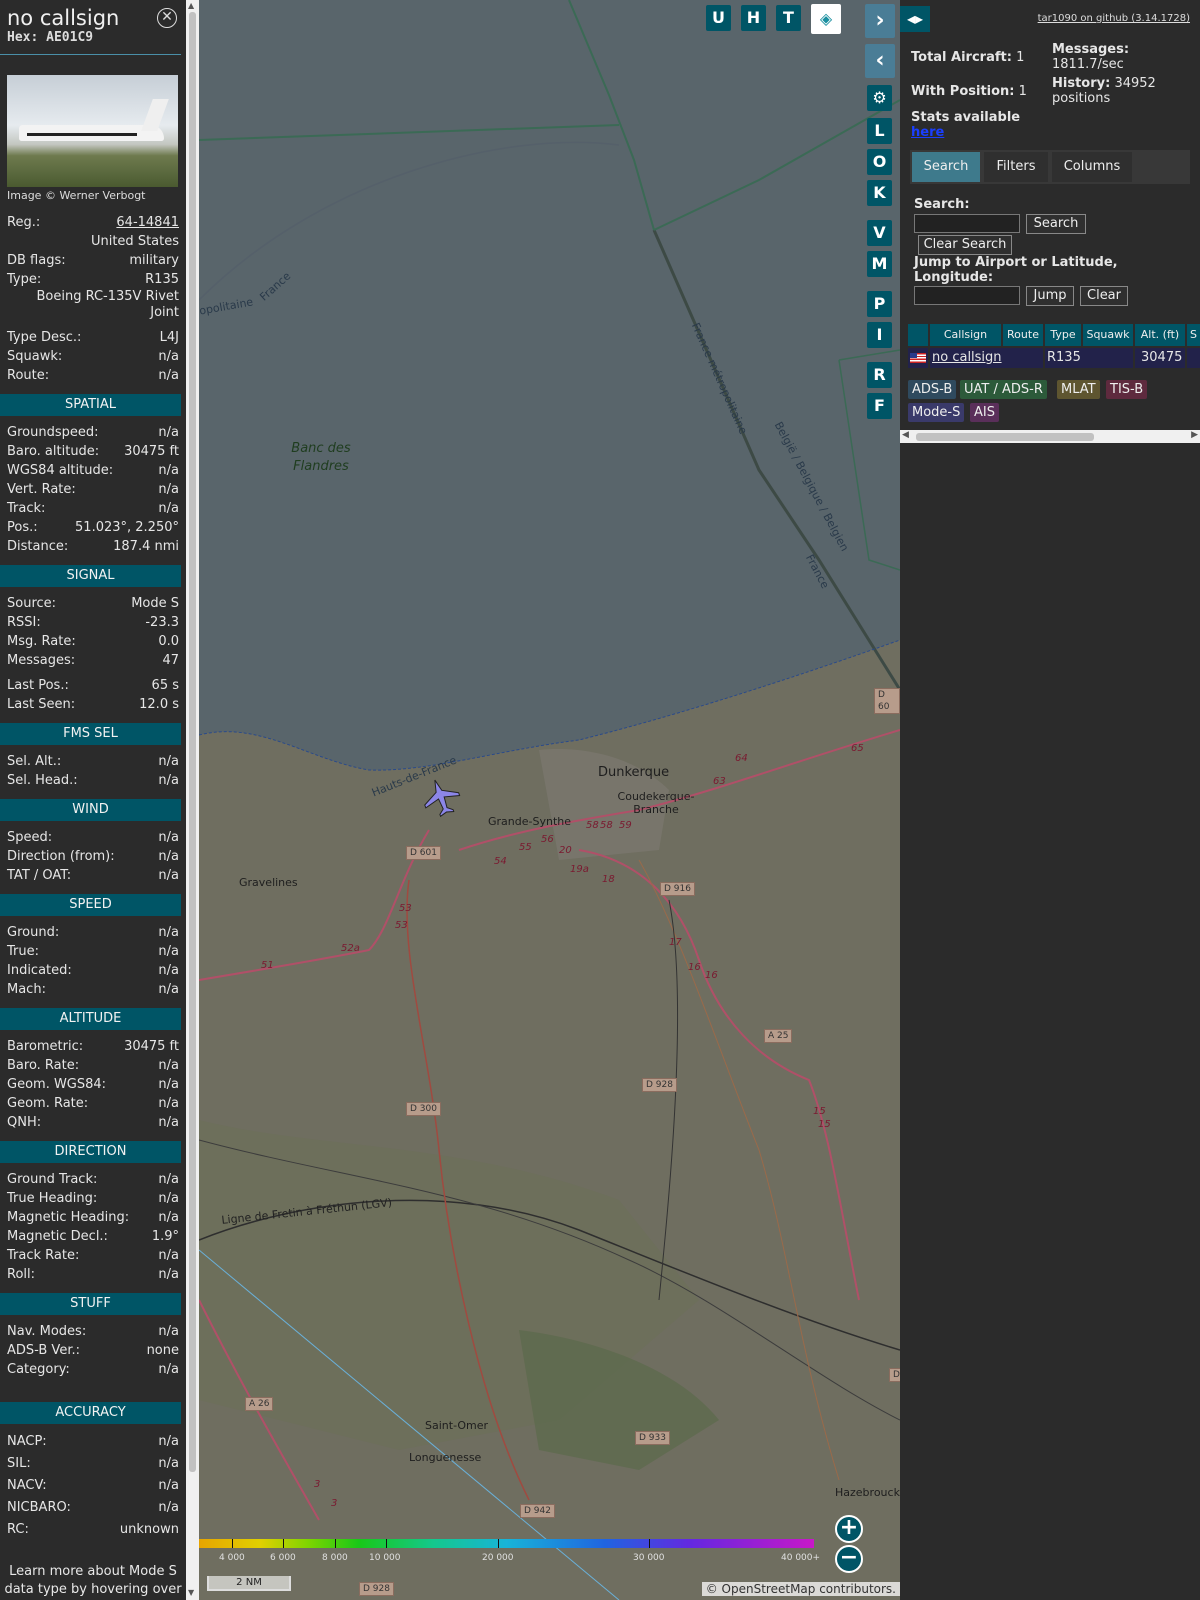  What do you see at coordinates (1114, 18) in the screenshot?
I see `github-link: tar1090 on github (3.14.1728)` at bounding box center [1114, 18].